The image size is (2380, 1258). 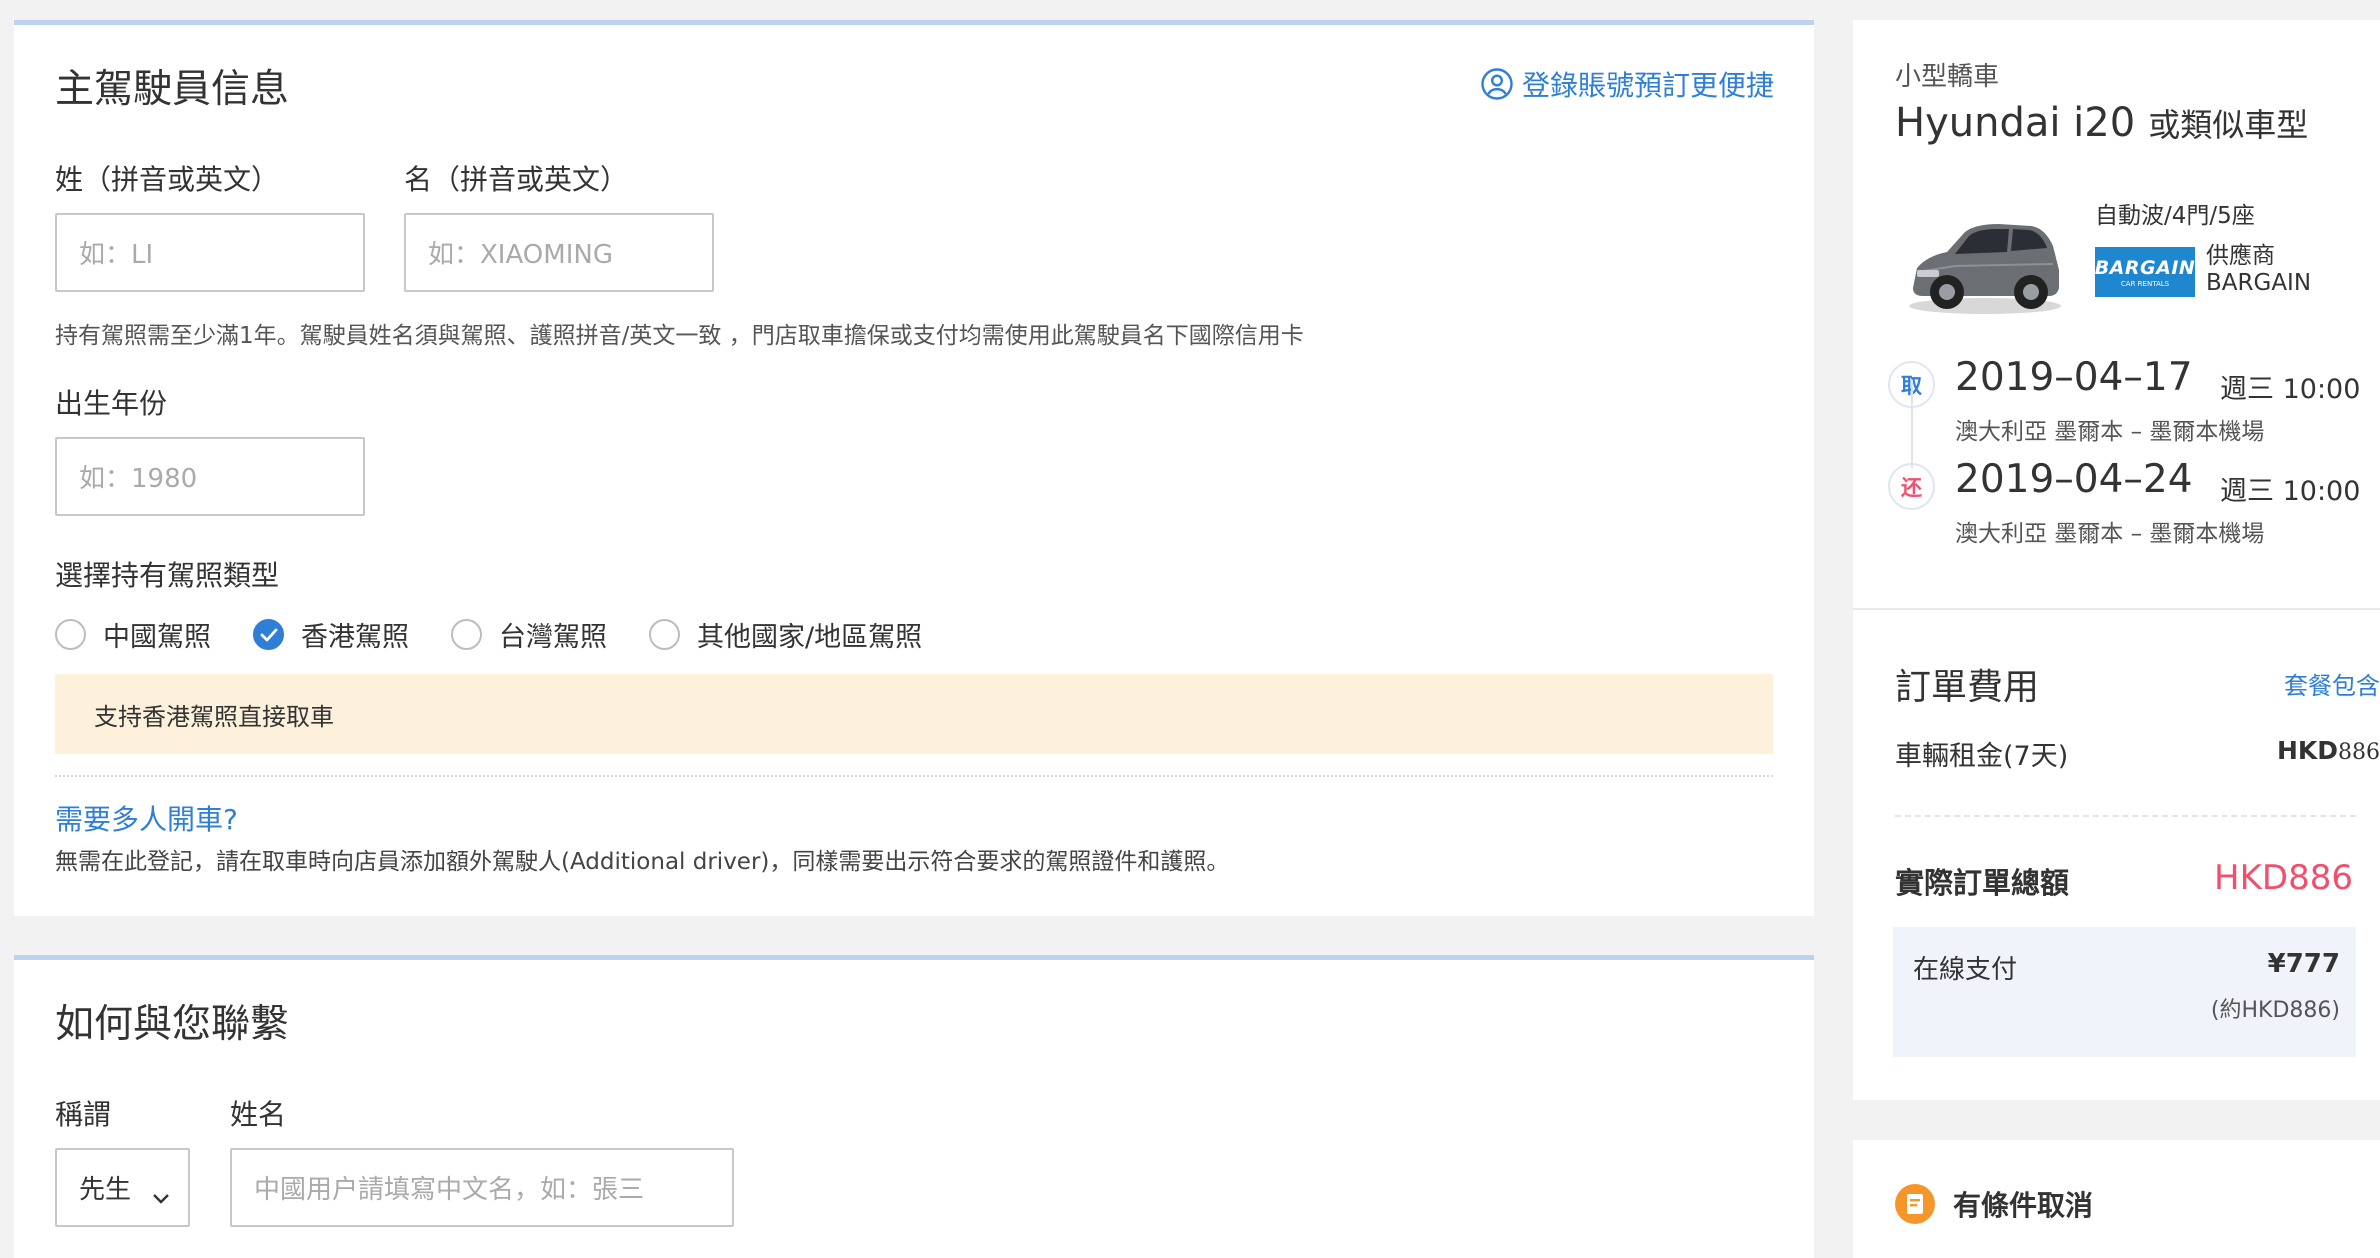 I want to click on total-value: HKD886, so click(x=2283, y=878).